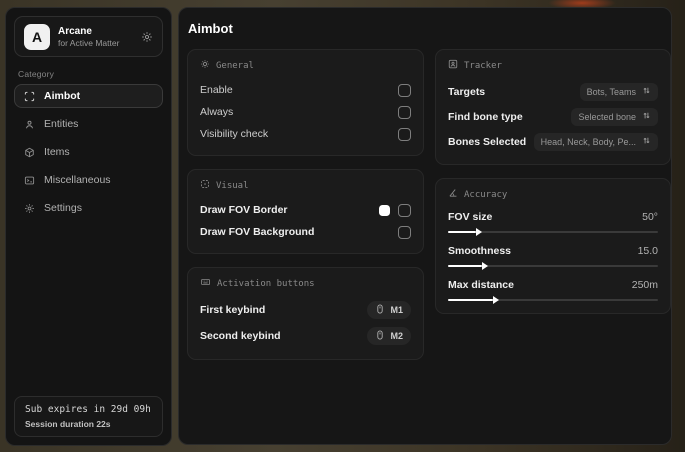 The image size is (685, 452). What do you see at coordinates (29, 180) in the screenshot?
I see `terminal-icon` at bounding box center [29, 180].